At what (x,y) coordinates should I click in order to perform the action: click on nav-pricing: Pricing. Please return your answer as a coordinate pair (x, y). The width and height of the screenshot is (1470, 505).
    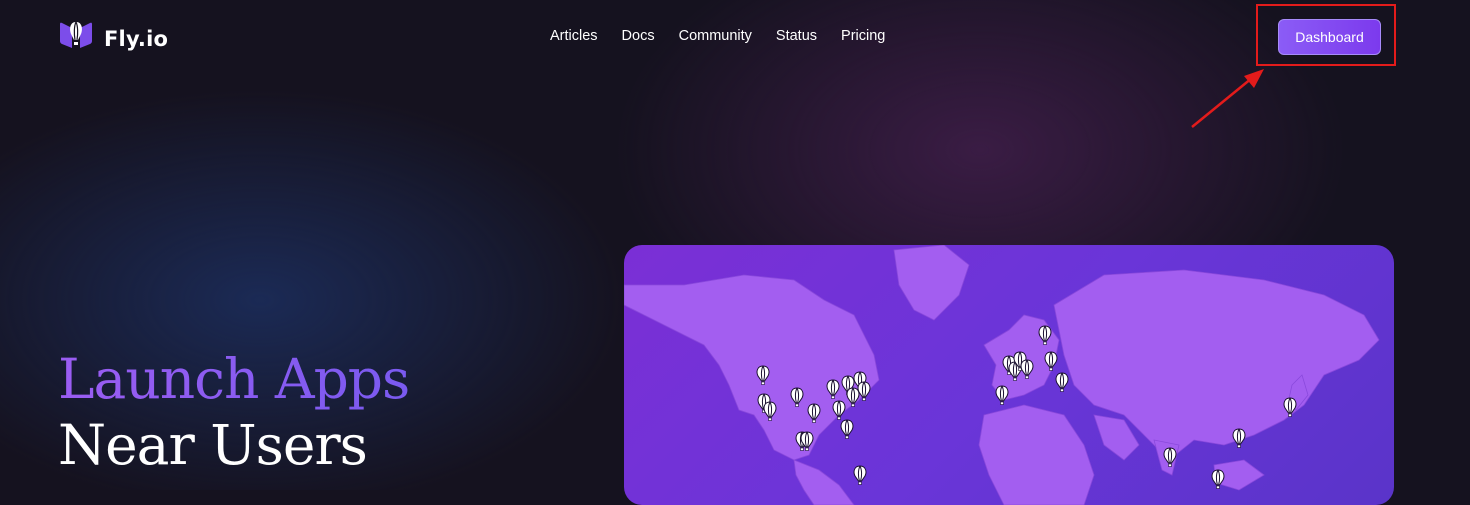
    Looking at the image, I should click on (863, 36).